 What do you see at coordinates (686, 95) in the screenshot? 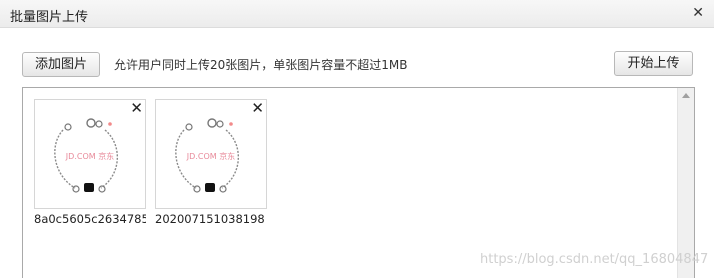
I see `scroll-up-arrow-icon` at bounding box center [686, 95].